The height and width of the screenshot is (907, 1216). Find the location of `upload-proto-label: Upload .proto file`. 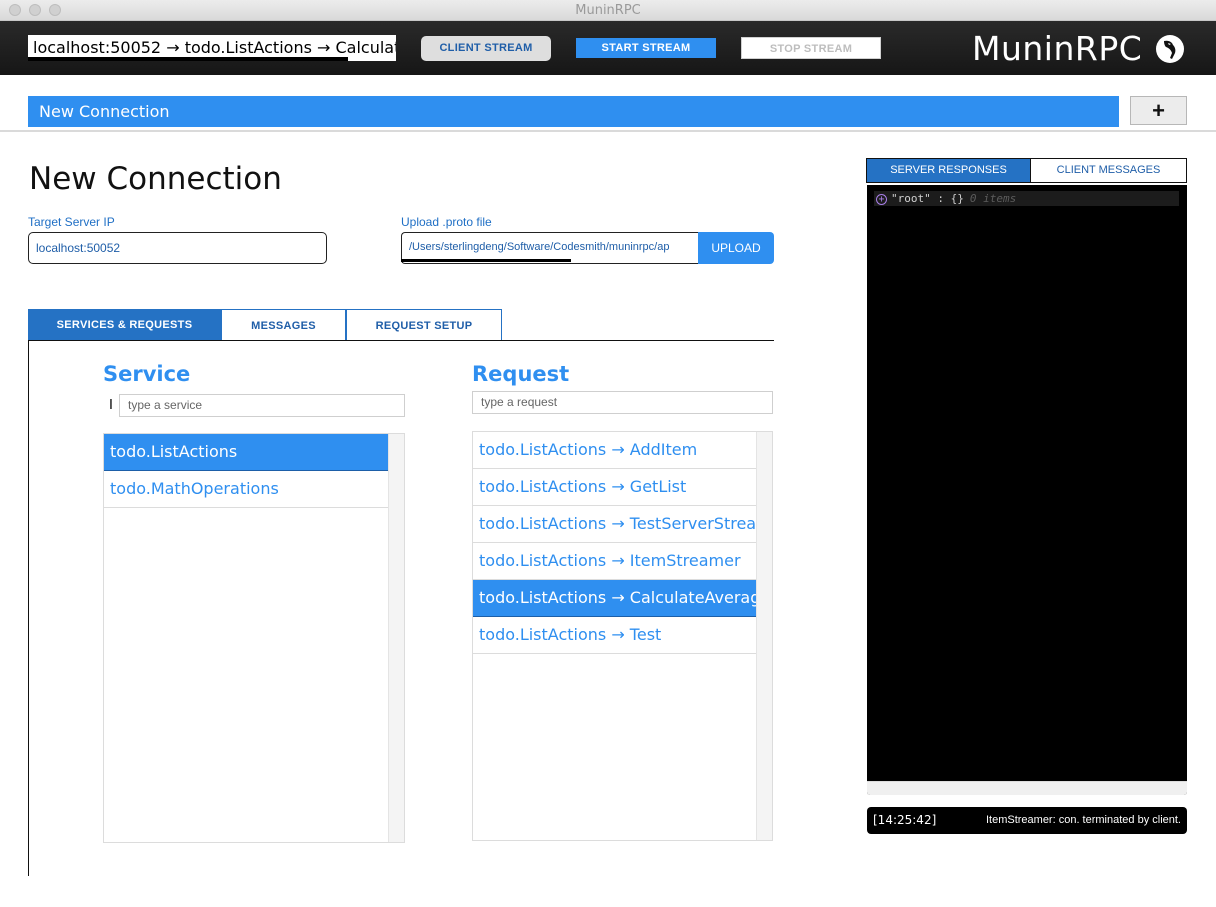

upload-proto-label: Upload .proto file is located at coordinates (446, 222).